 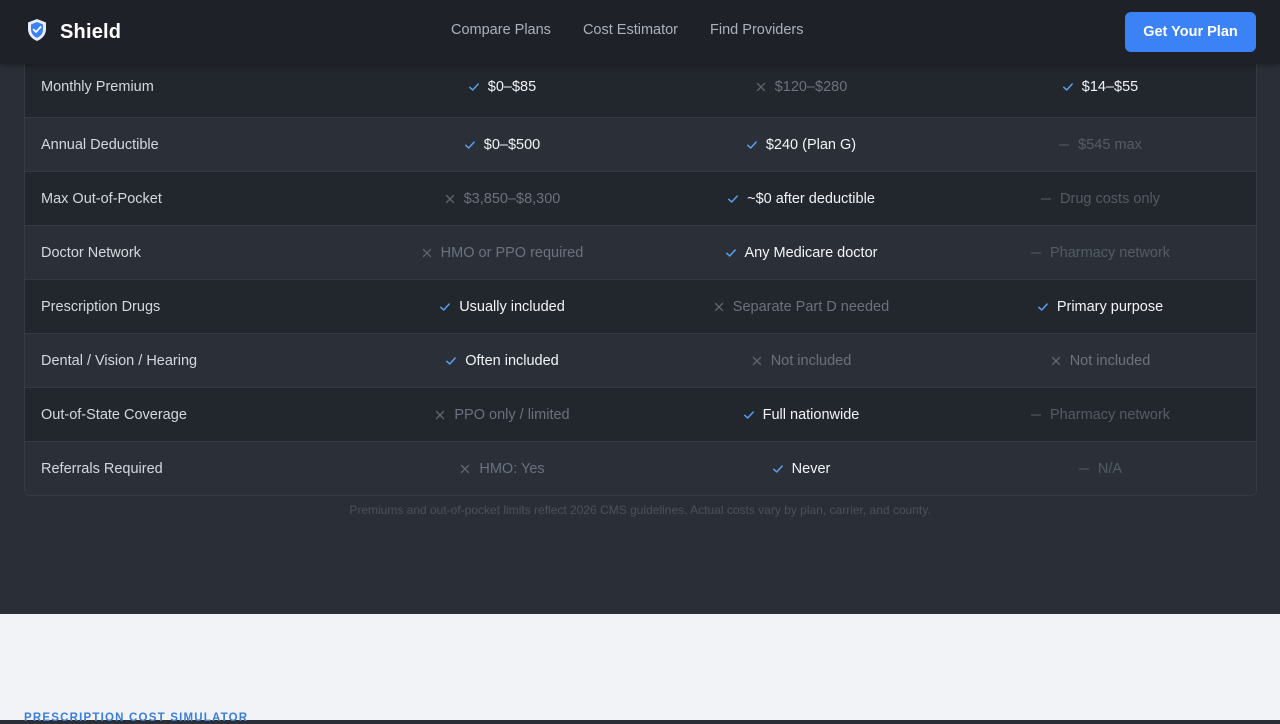 I want to click on cell-value: HMO: Yes, so click(x=512, y=468).